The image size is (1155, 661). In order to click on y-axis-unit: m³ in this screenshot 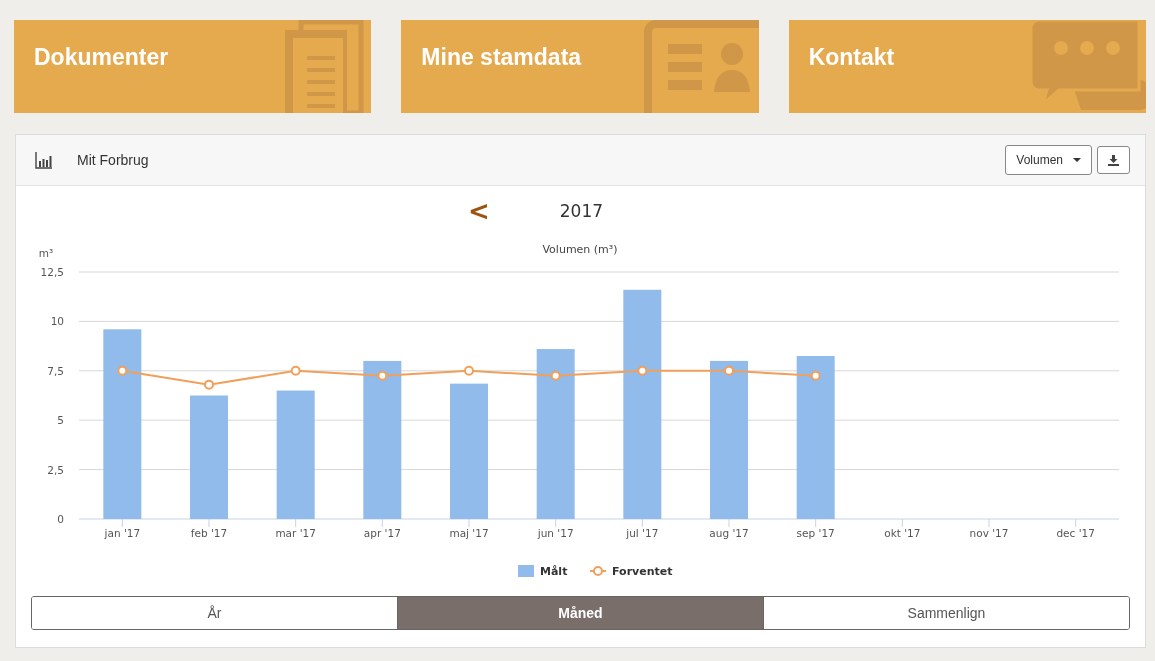, I will do `click(46, 253)`.